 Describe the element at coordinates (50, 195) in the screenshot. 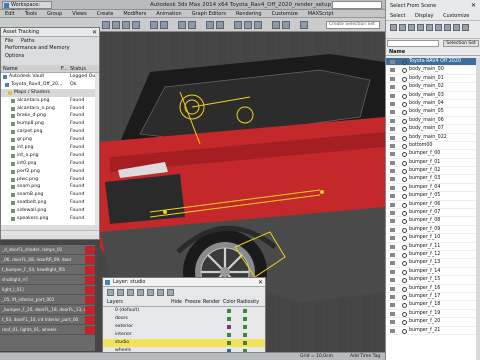

I see `table-row: seamB.png Found` at that location.